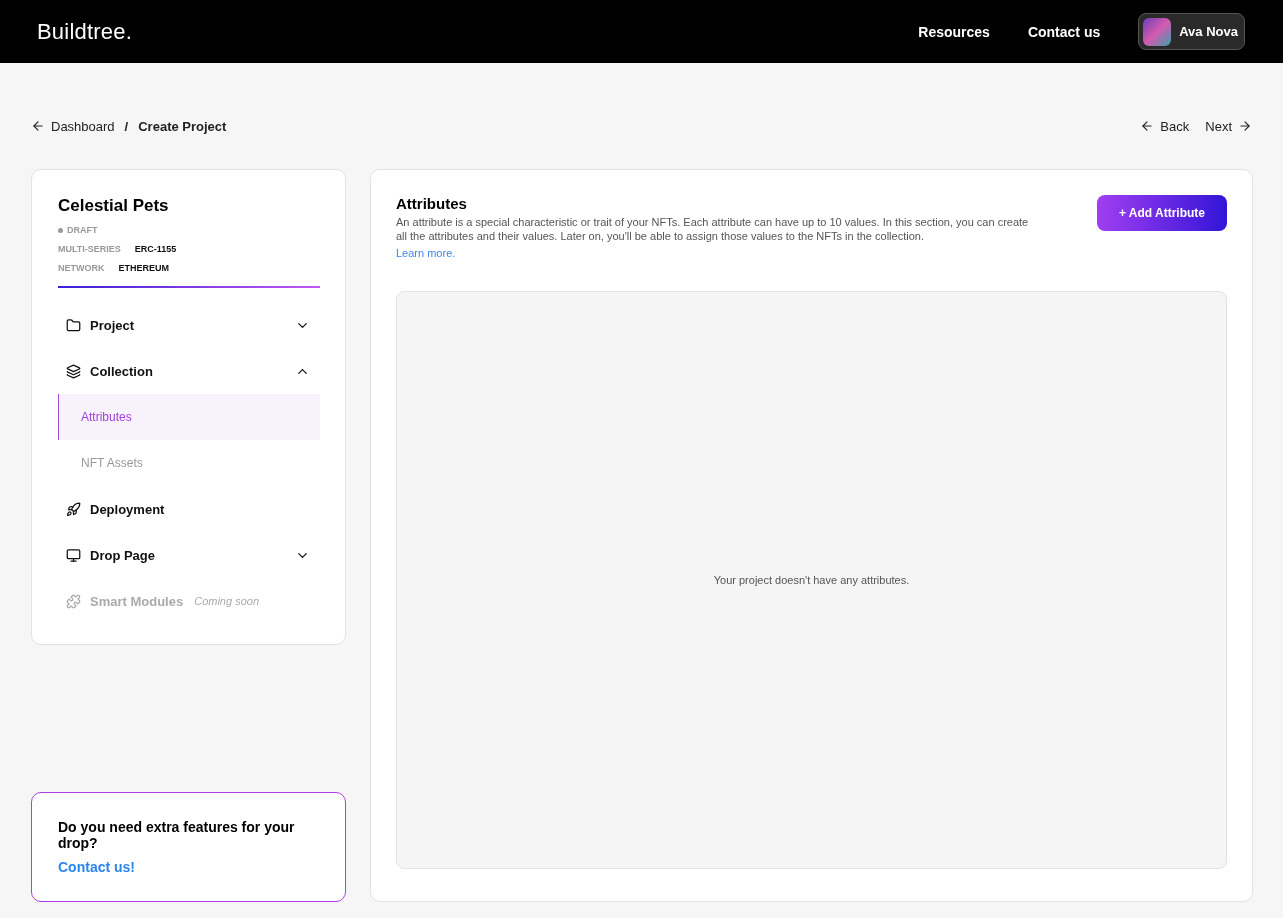  I want to click on dashboard-link: Dashboard, so click(73, 126).